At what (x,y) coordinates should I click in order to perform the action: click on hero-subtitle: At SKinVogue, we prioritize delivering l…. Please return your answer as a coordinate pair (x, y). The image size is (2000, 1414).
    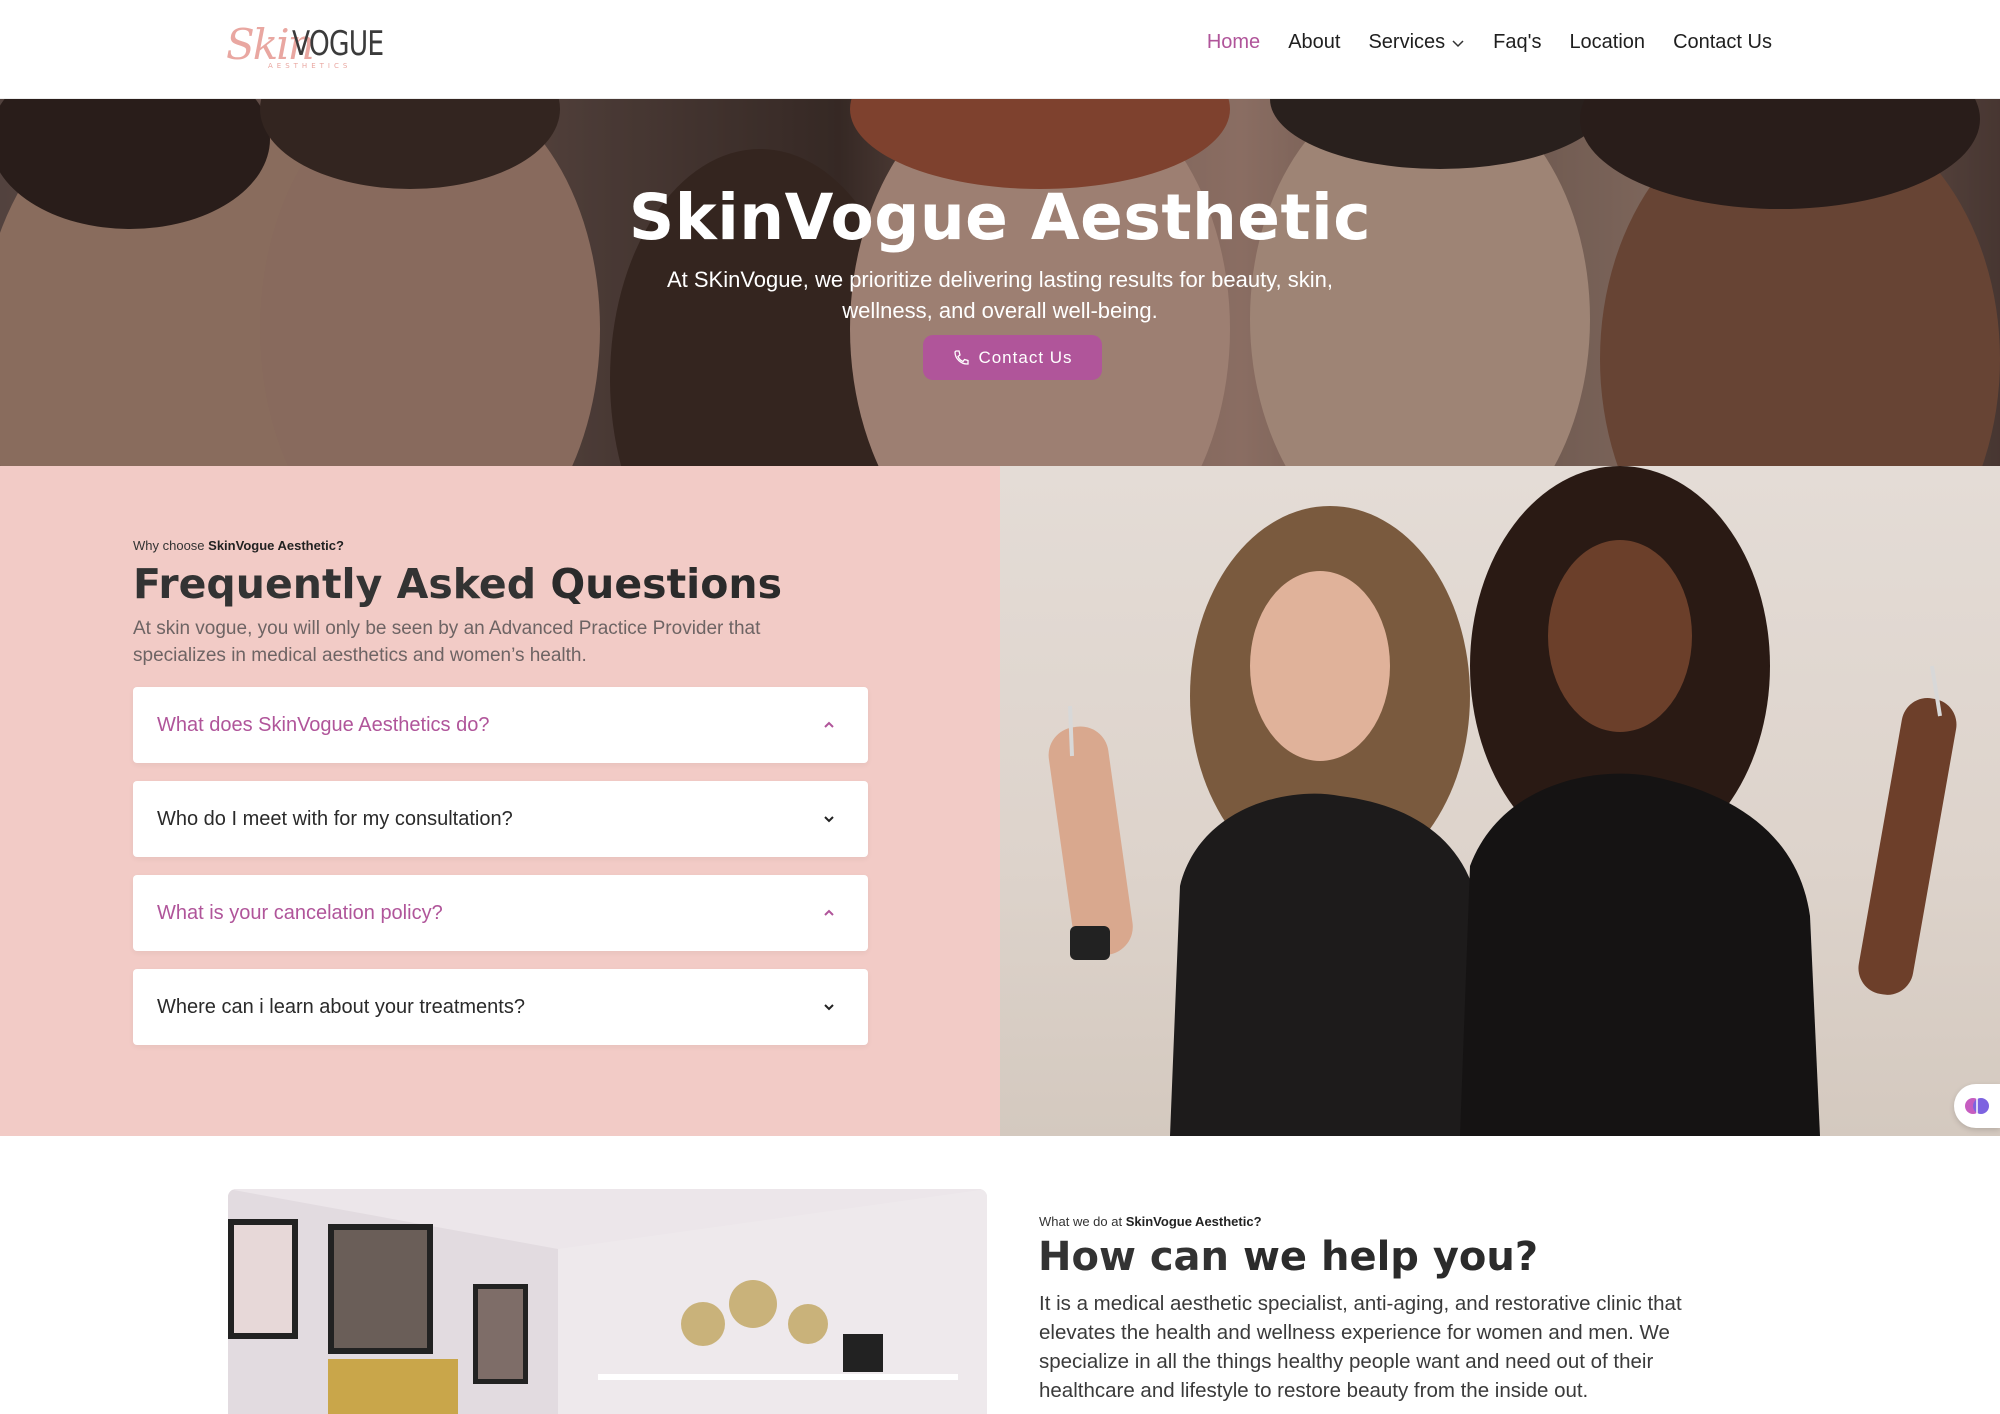
    Looking at the image, I should click on (1000, 295).